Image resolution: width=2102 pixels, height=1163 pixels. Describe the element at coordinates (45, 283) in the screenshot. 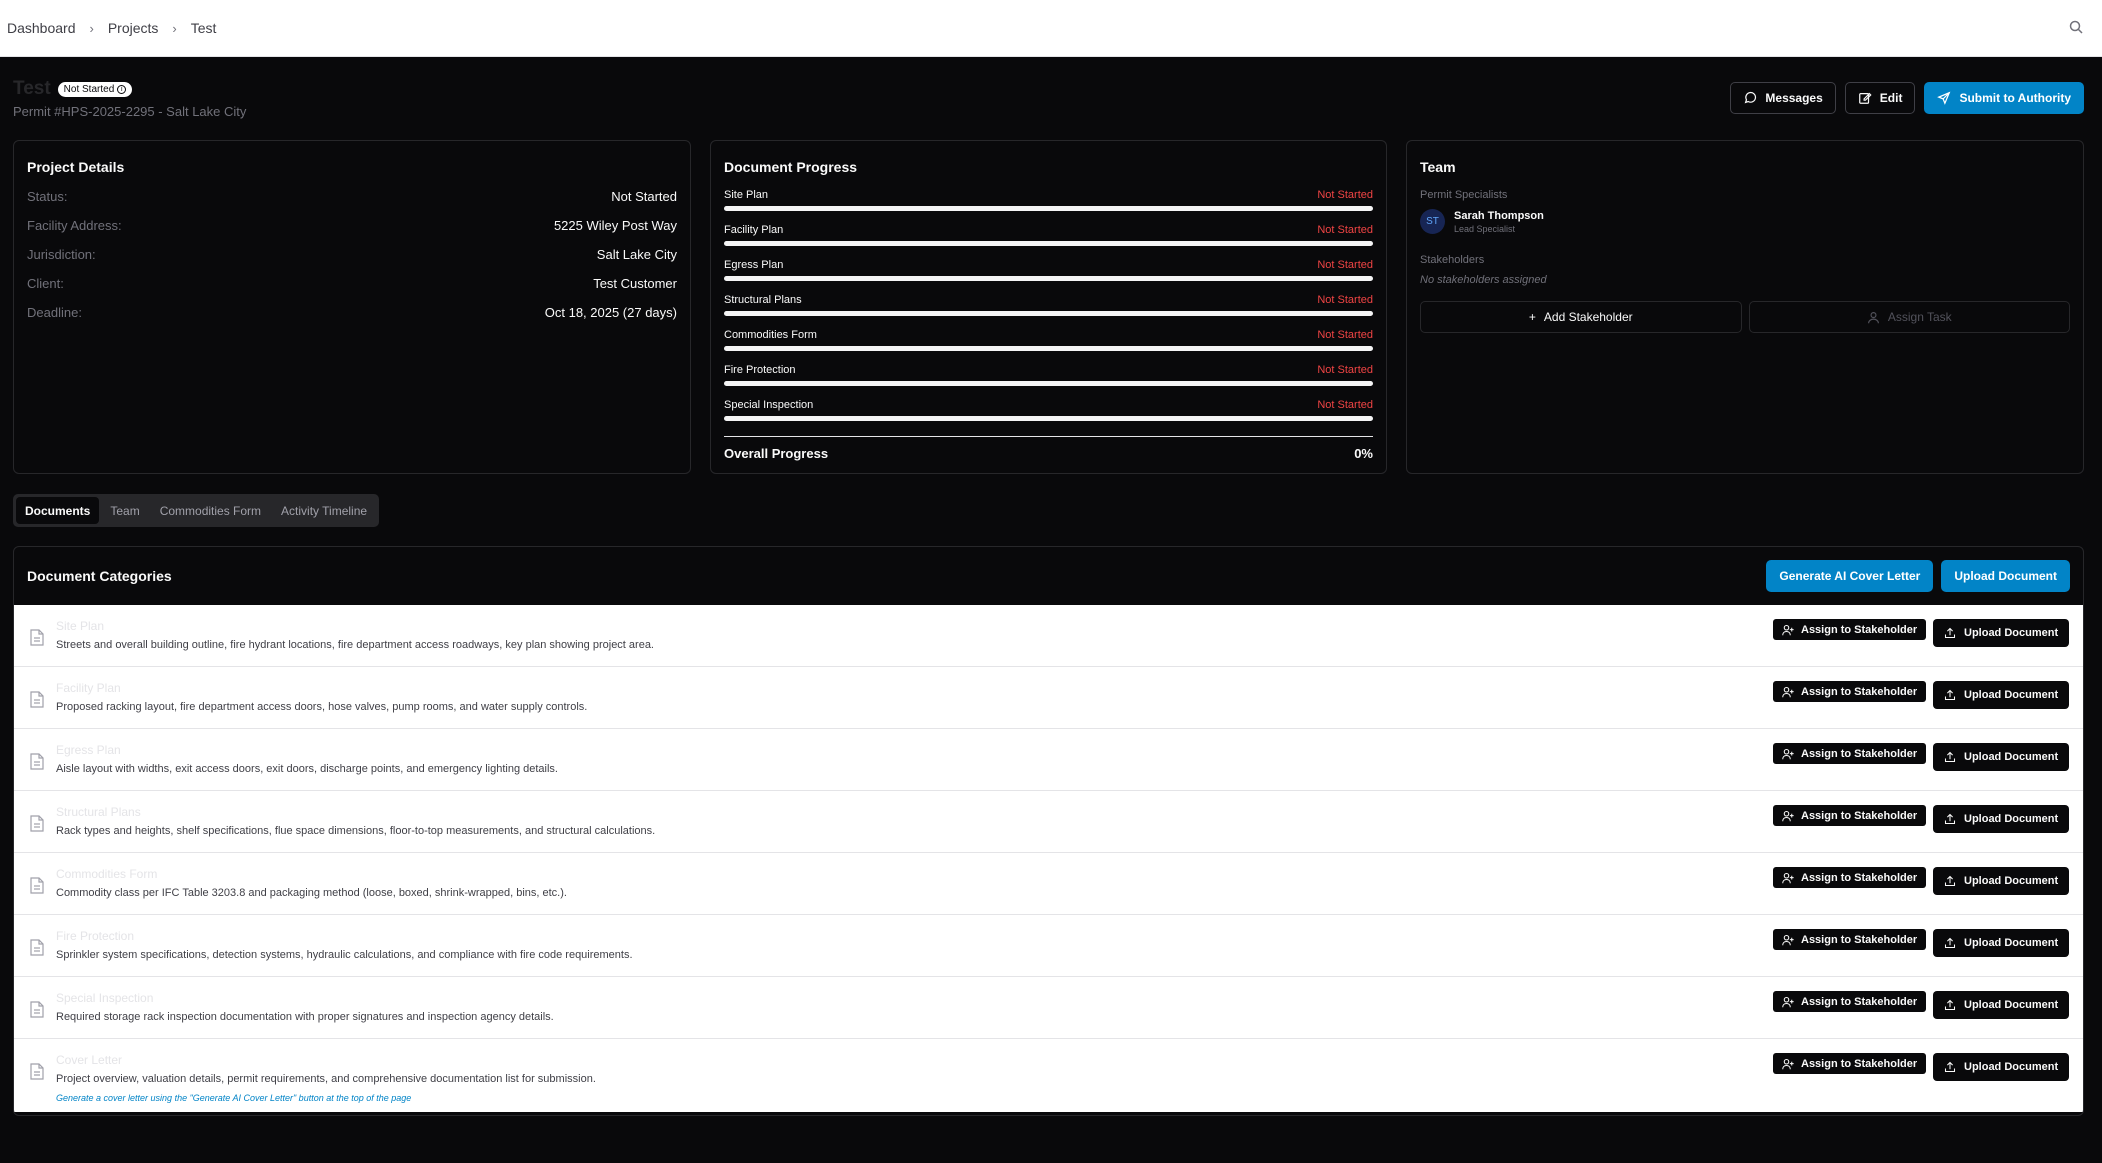

I see `detail-label: Client:` at that location.